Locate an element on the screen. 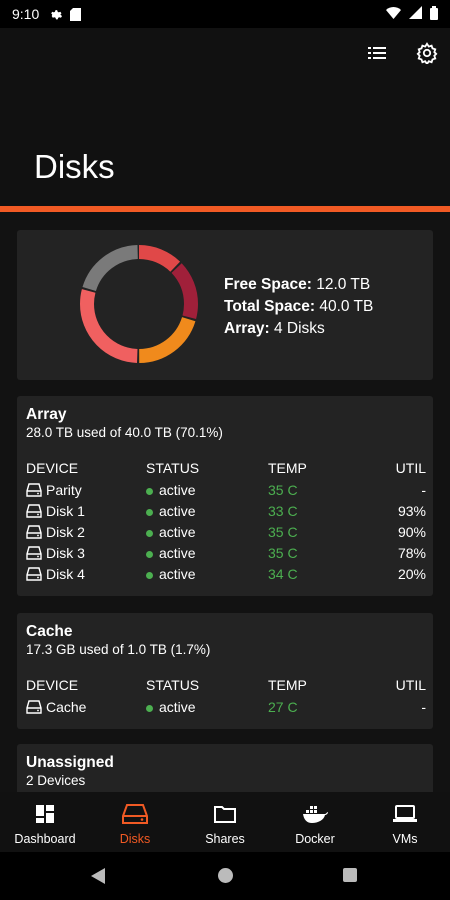 Image resolution: width=450 pixels, height=900 pixels. system-navigation-bar is located at coordinates (225, 876).